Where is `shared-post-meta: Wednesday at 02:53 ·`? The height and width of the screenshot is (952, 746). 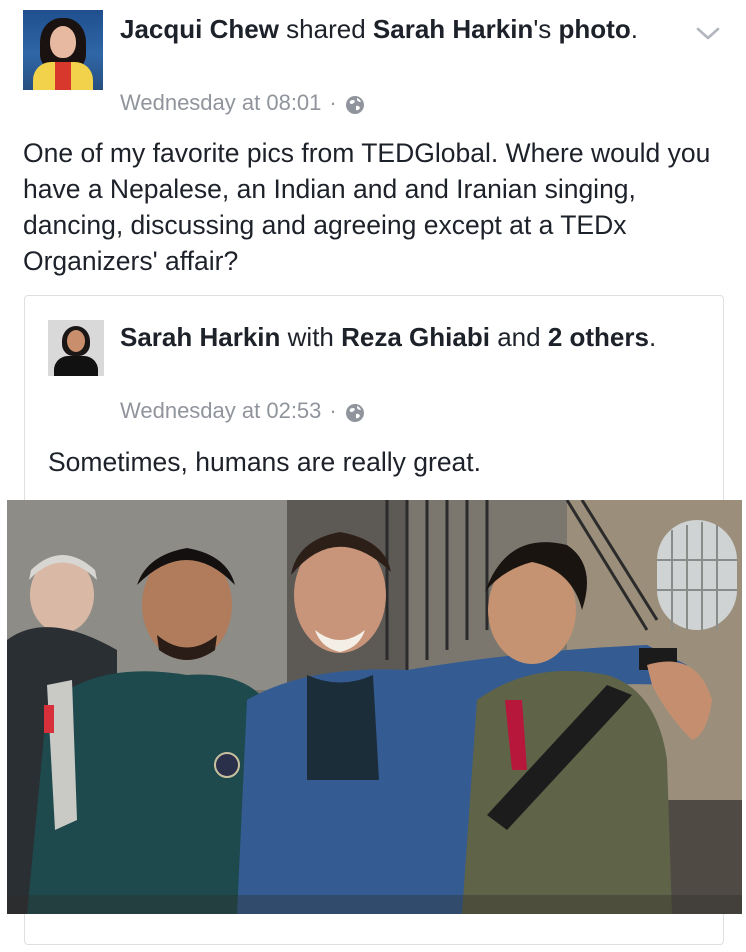
shared-post-meta: Wednesday at 02:53 · is located at coordinates (242, 411).